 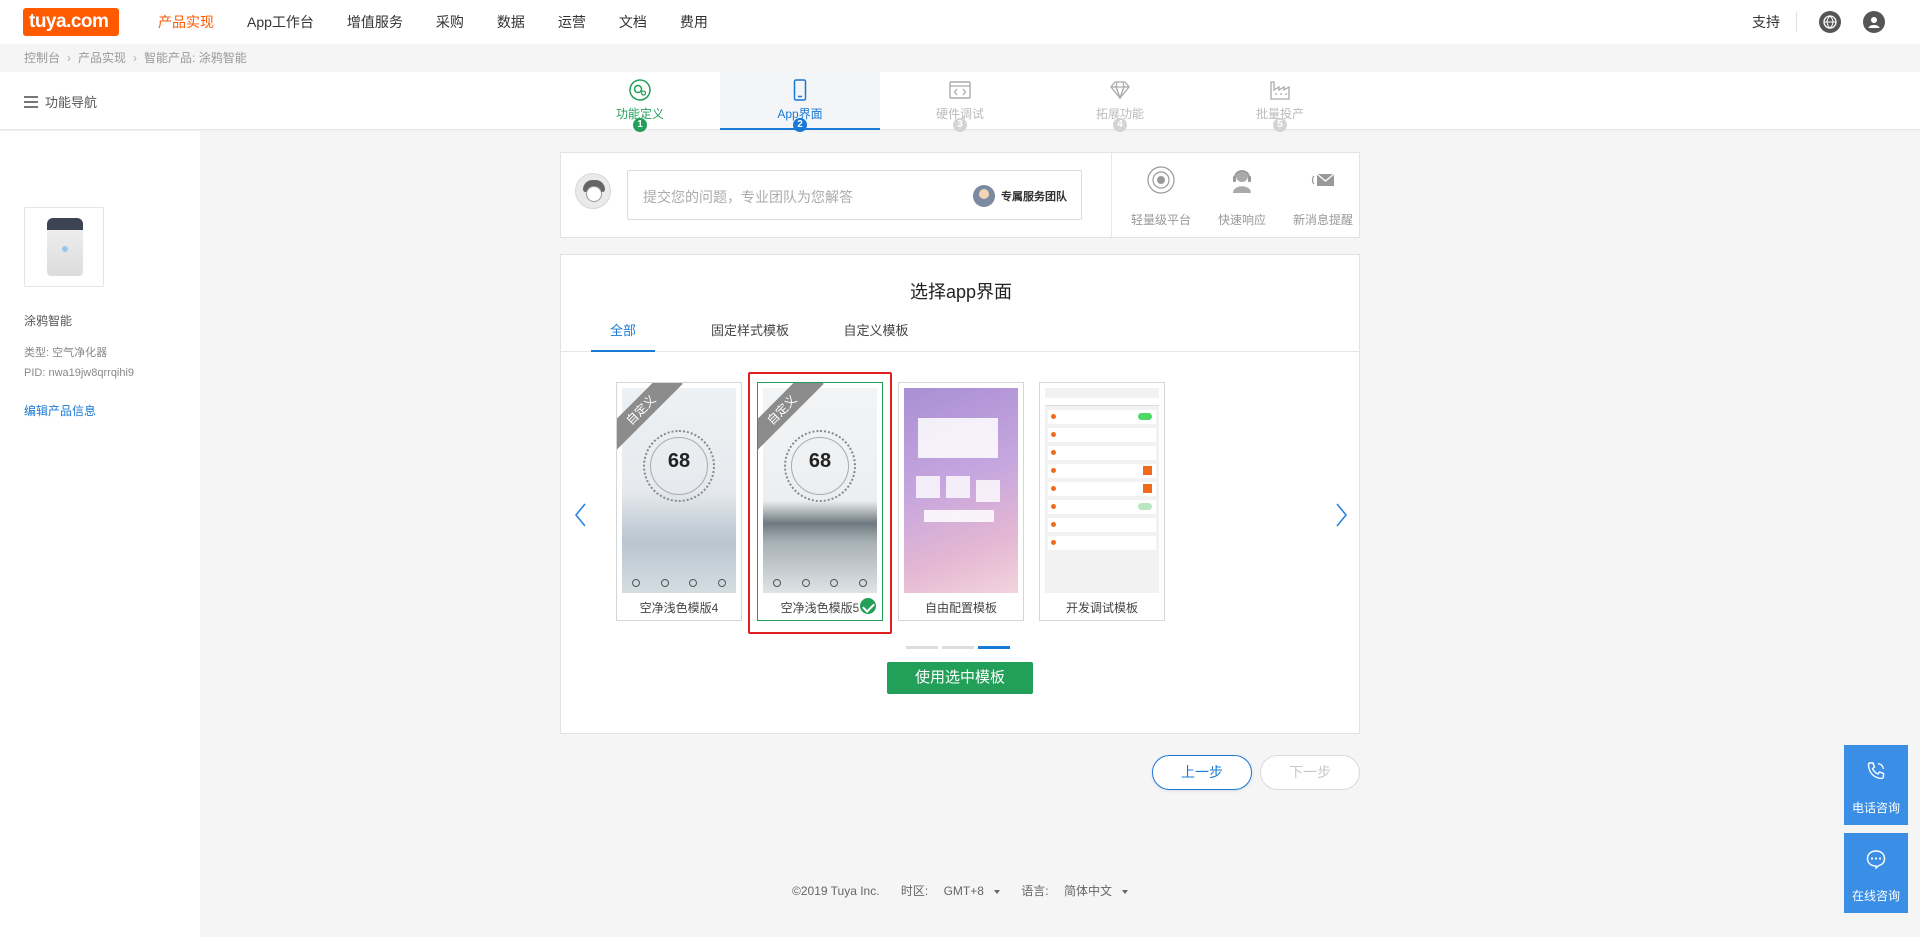 I want to click on edit-product-info-link: 编辑产品信息, so click(x=60, y=410).